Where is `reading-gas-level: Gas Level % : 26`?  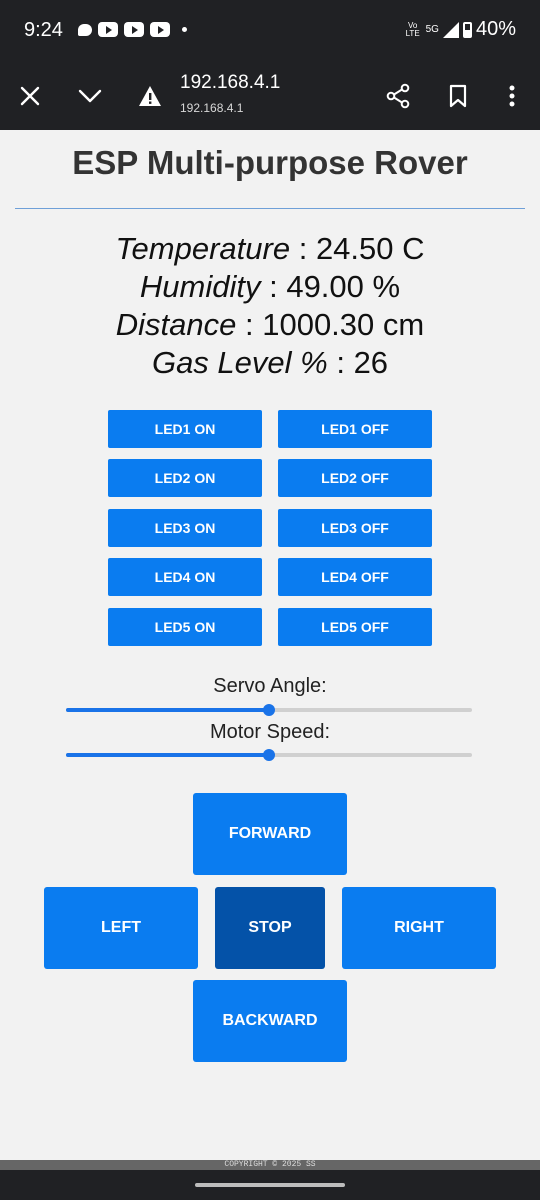
reading-gas-level: Gas Level % : 26 is located at coordinates (270, 362).